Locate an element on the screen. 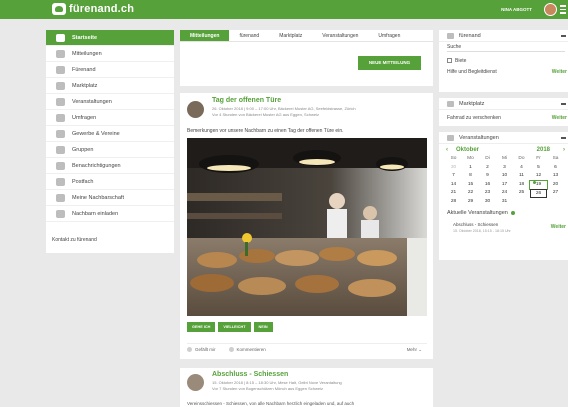 This screenshot has width=568, height=407. calendar-day: 8 is located at coordinates (470, 176).